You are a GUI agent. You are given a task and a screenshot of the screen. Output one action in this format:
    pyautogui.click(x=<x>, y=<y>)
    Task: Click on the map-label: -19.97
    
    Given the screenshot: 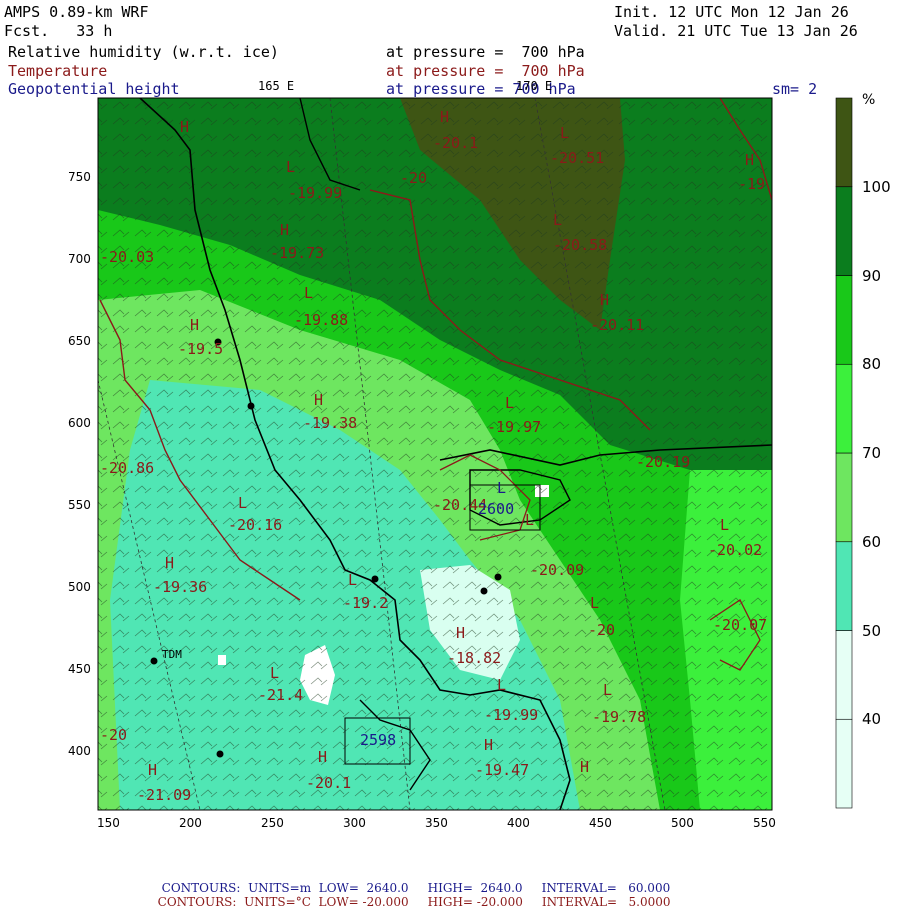 What is the action you would take?
    pyautogui.click(x=514, y=427)
    